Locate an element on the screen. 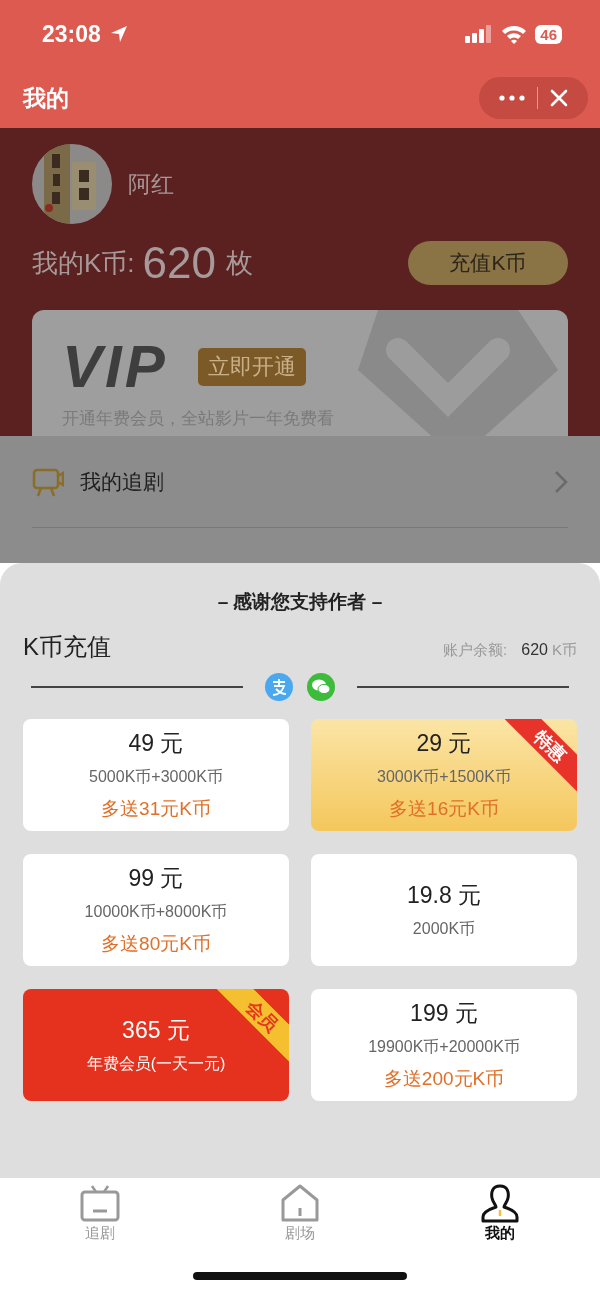 The width and height of the screenshot is (600, 1297). balance-label: 账户余额: is located at coordinates (475, 650).